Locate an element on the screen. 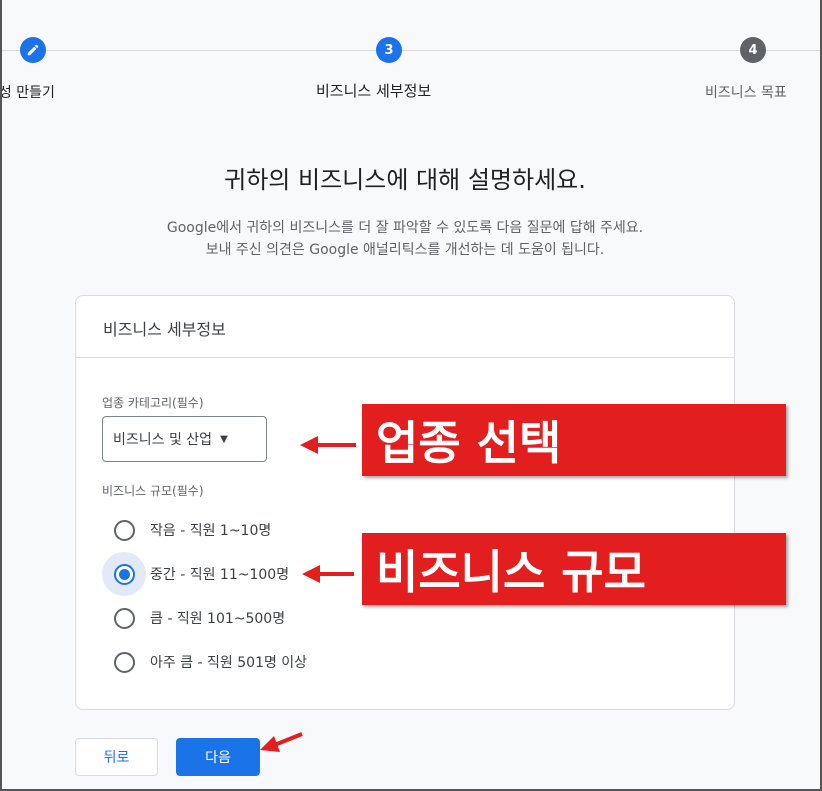  size-option-very-large: 아주 큼 - 직원 501명 이상 is located at coordinates (204, 662).